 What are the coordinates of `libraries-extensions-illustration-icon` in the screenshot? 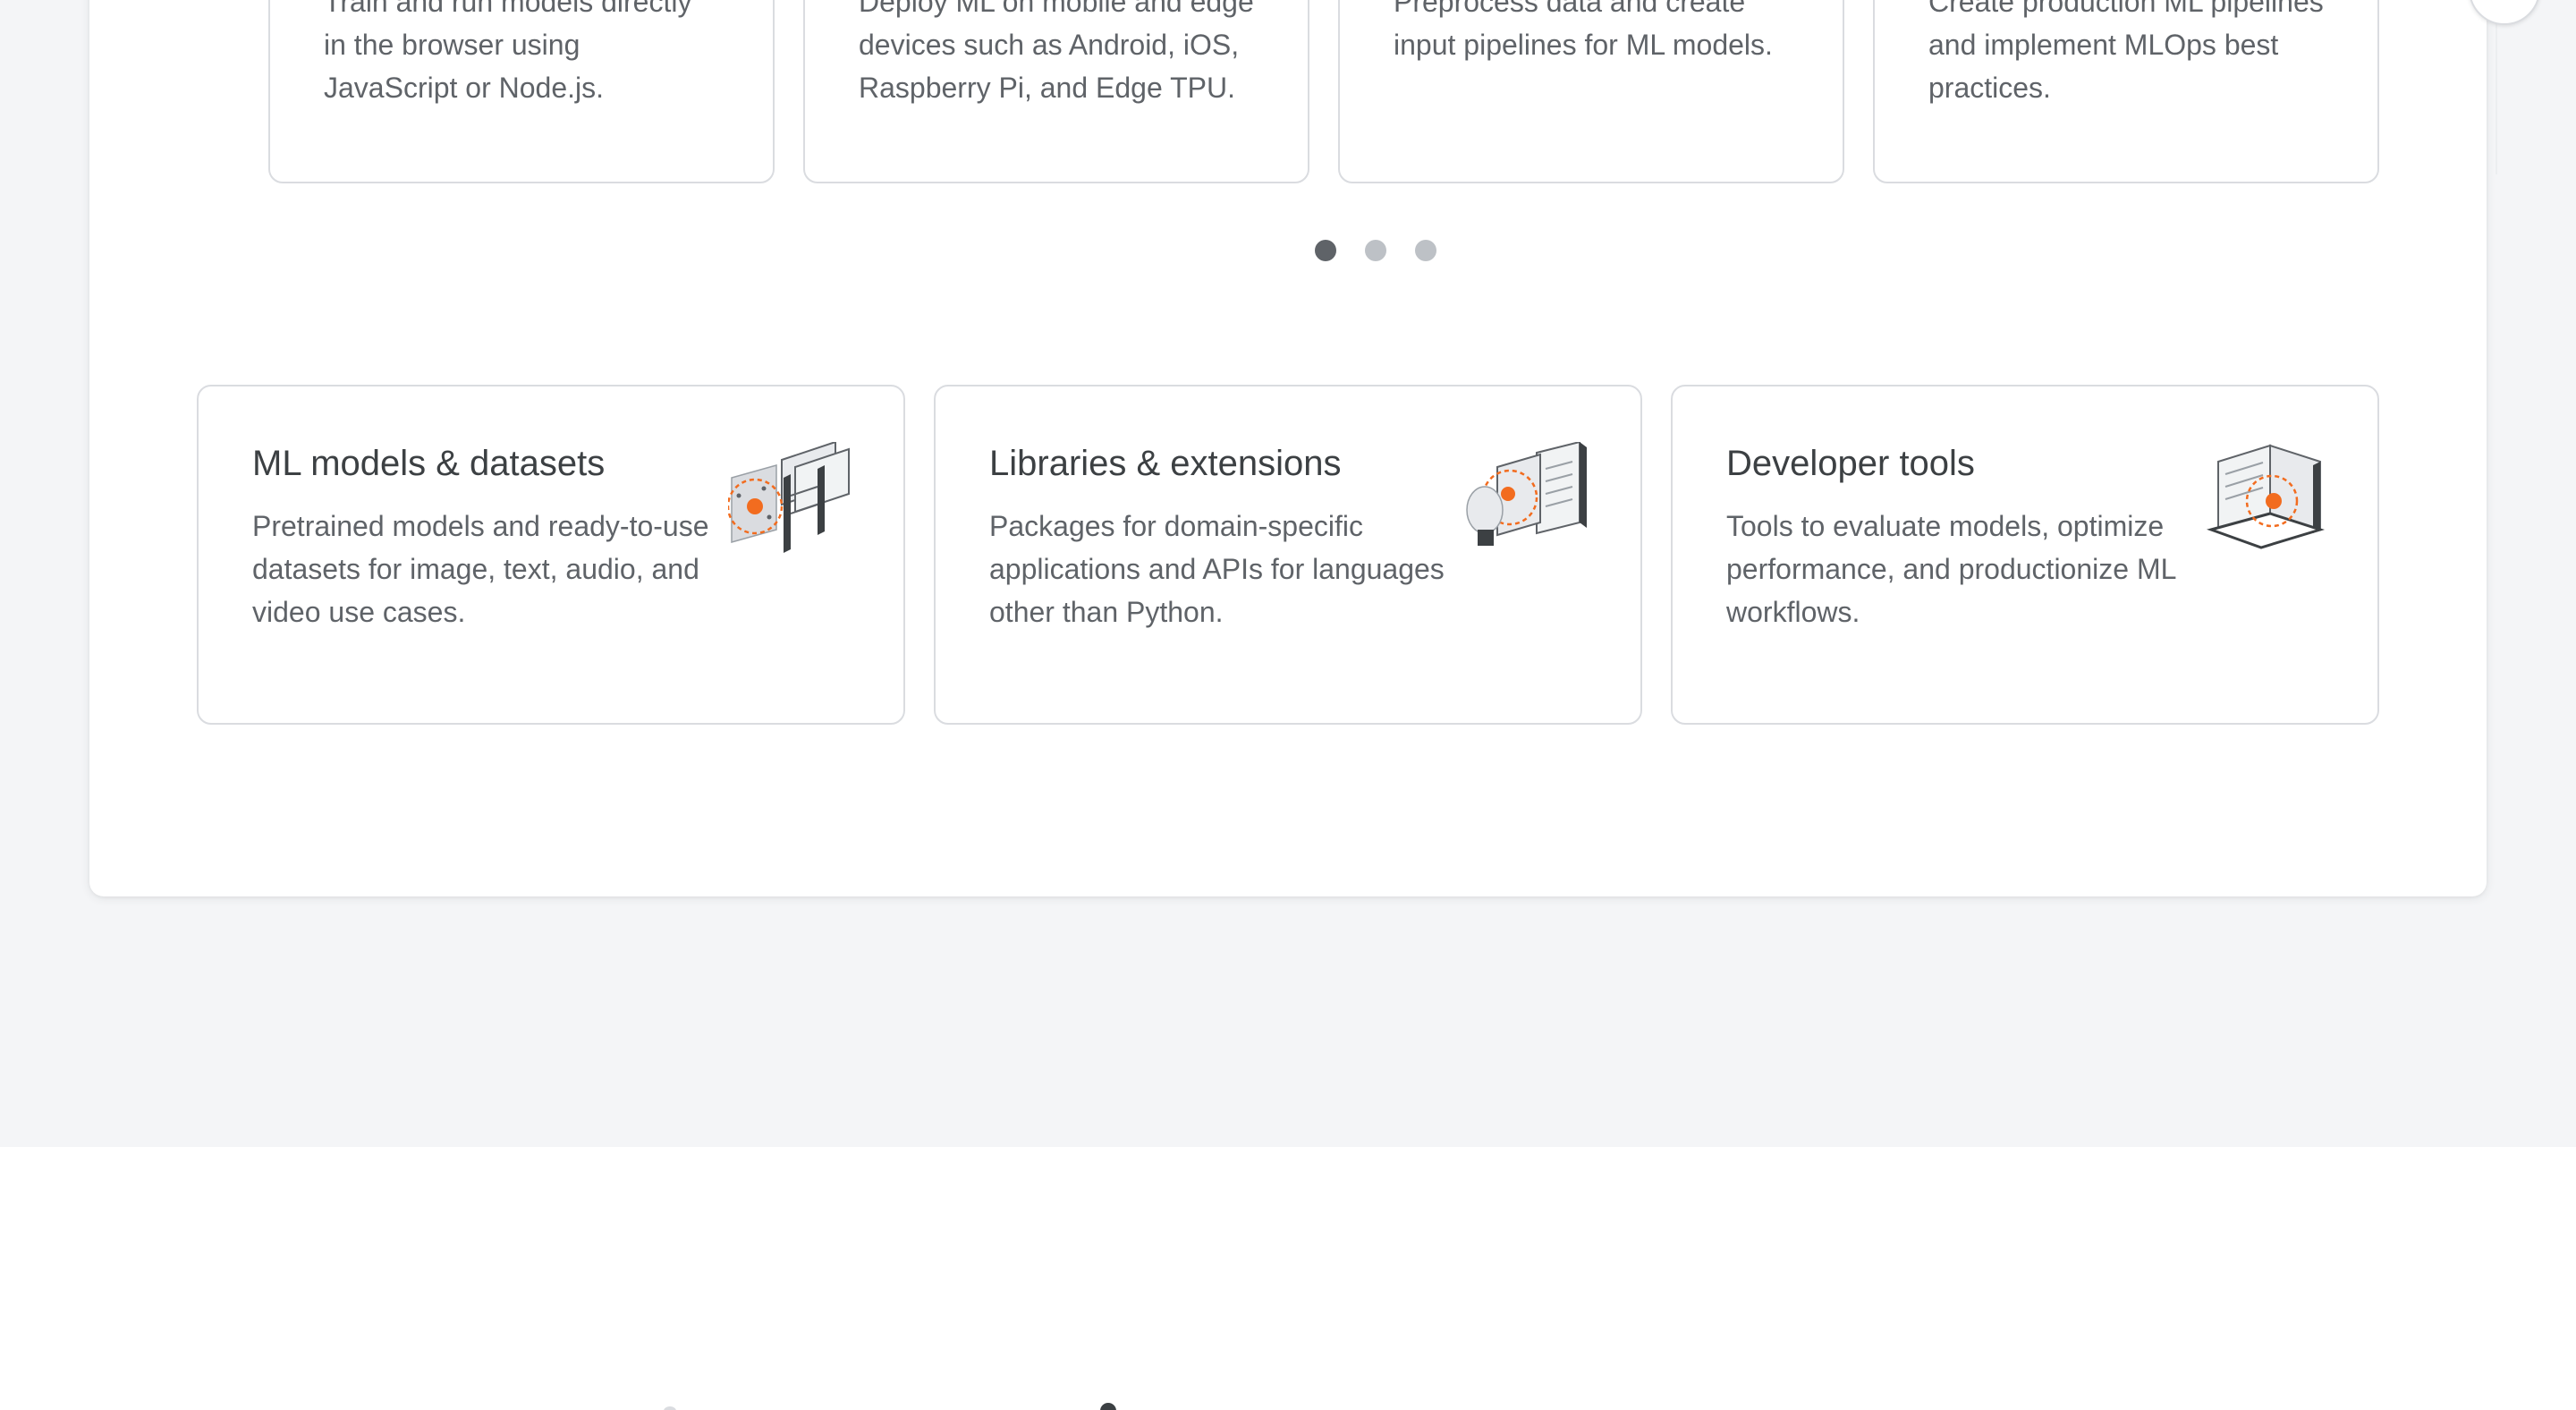 It's located at (1526, 494).